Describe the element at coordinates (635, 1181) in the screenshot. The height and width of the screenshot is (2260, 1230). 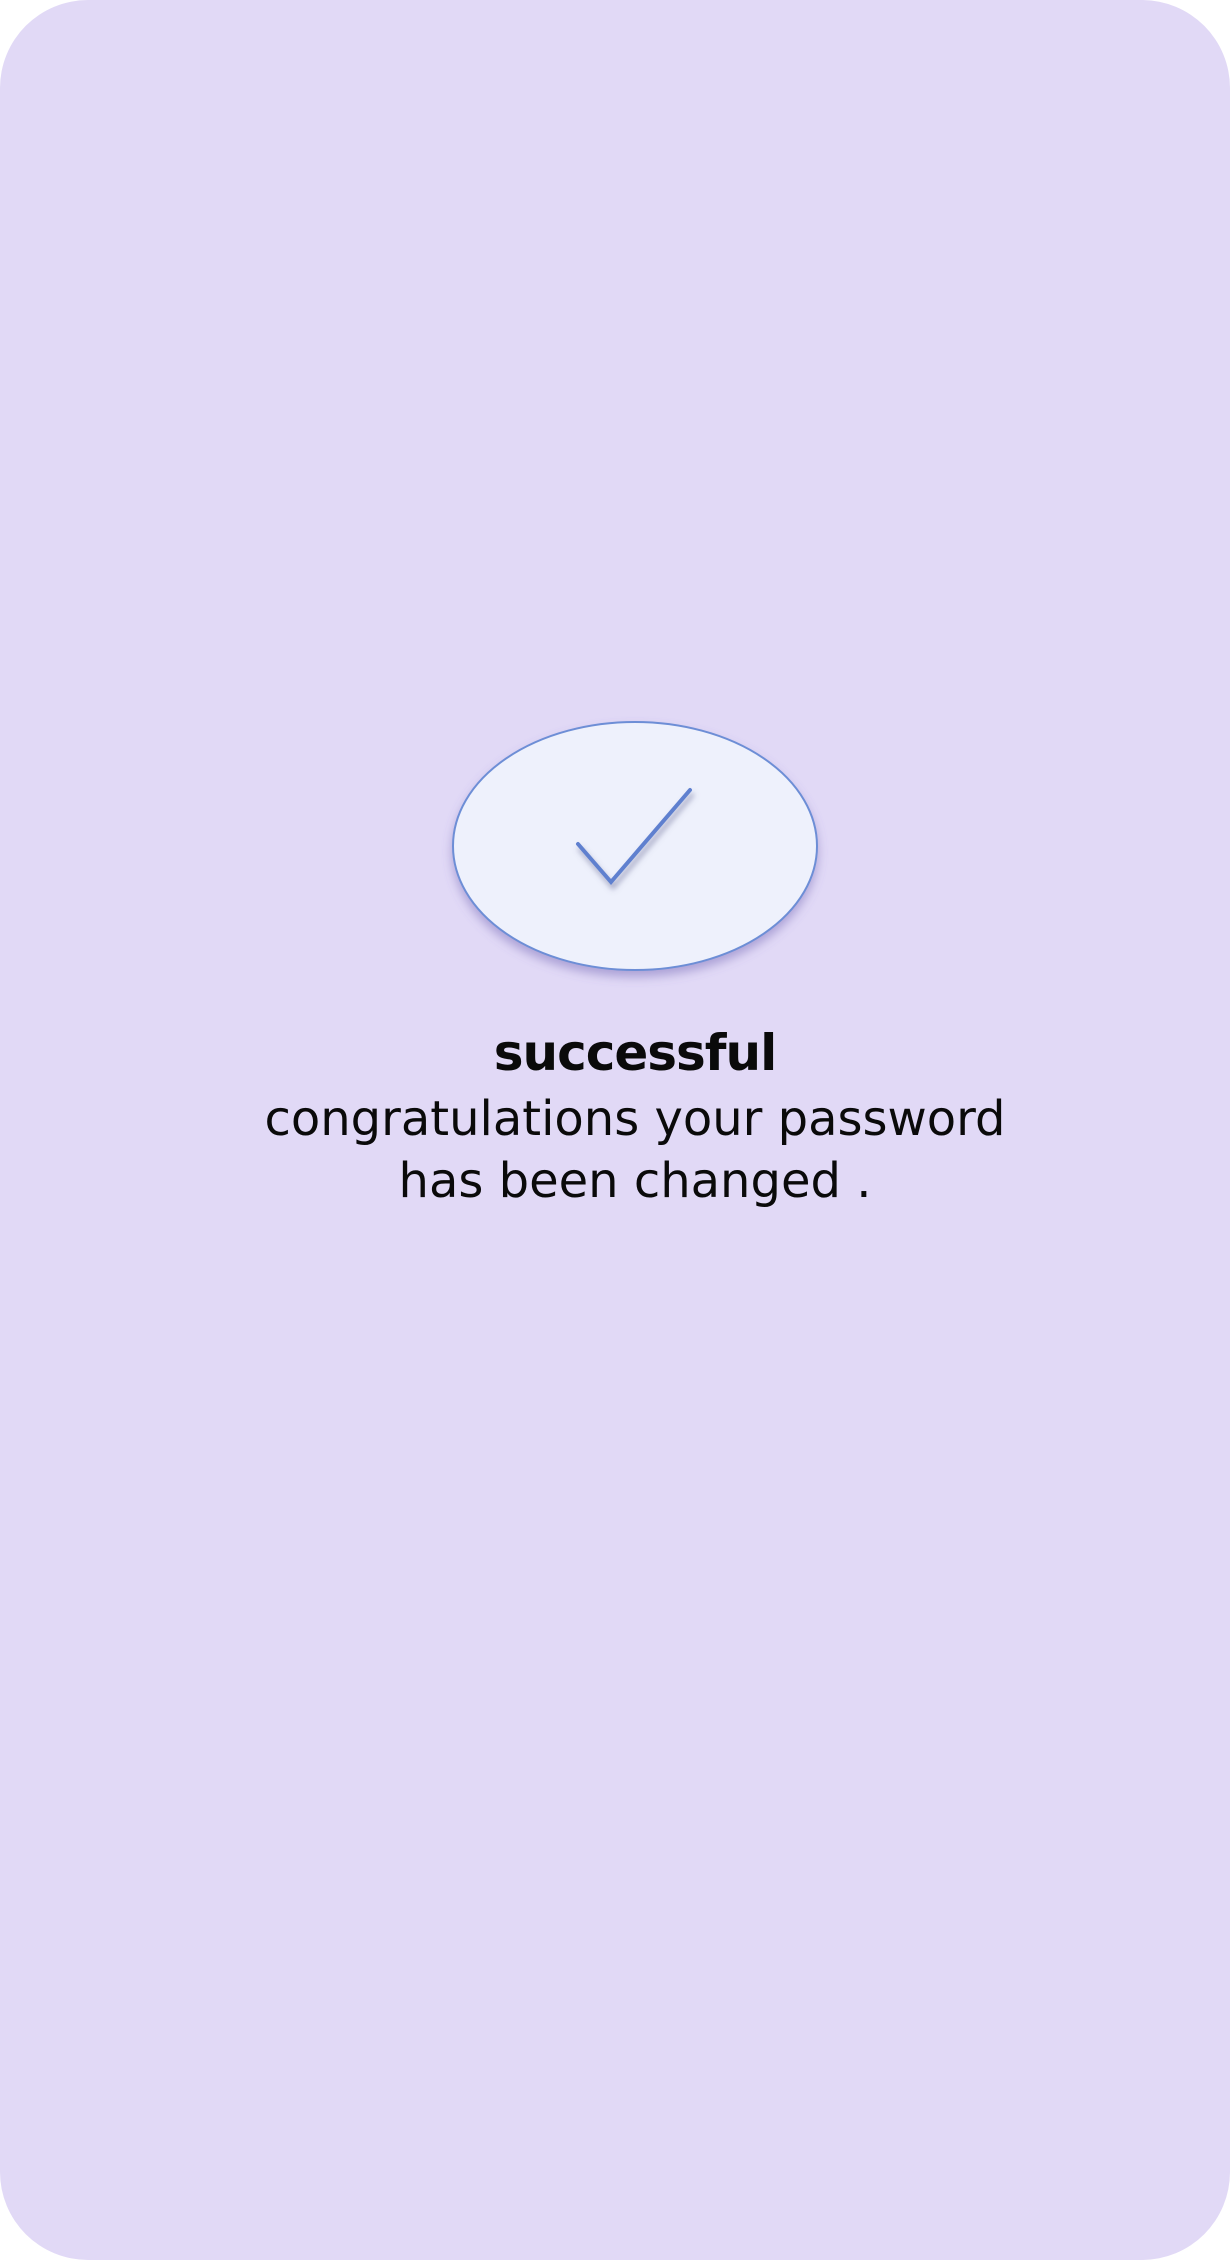
I see `success-description-line-2: has been changed .` at that location.